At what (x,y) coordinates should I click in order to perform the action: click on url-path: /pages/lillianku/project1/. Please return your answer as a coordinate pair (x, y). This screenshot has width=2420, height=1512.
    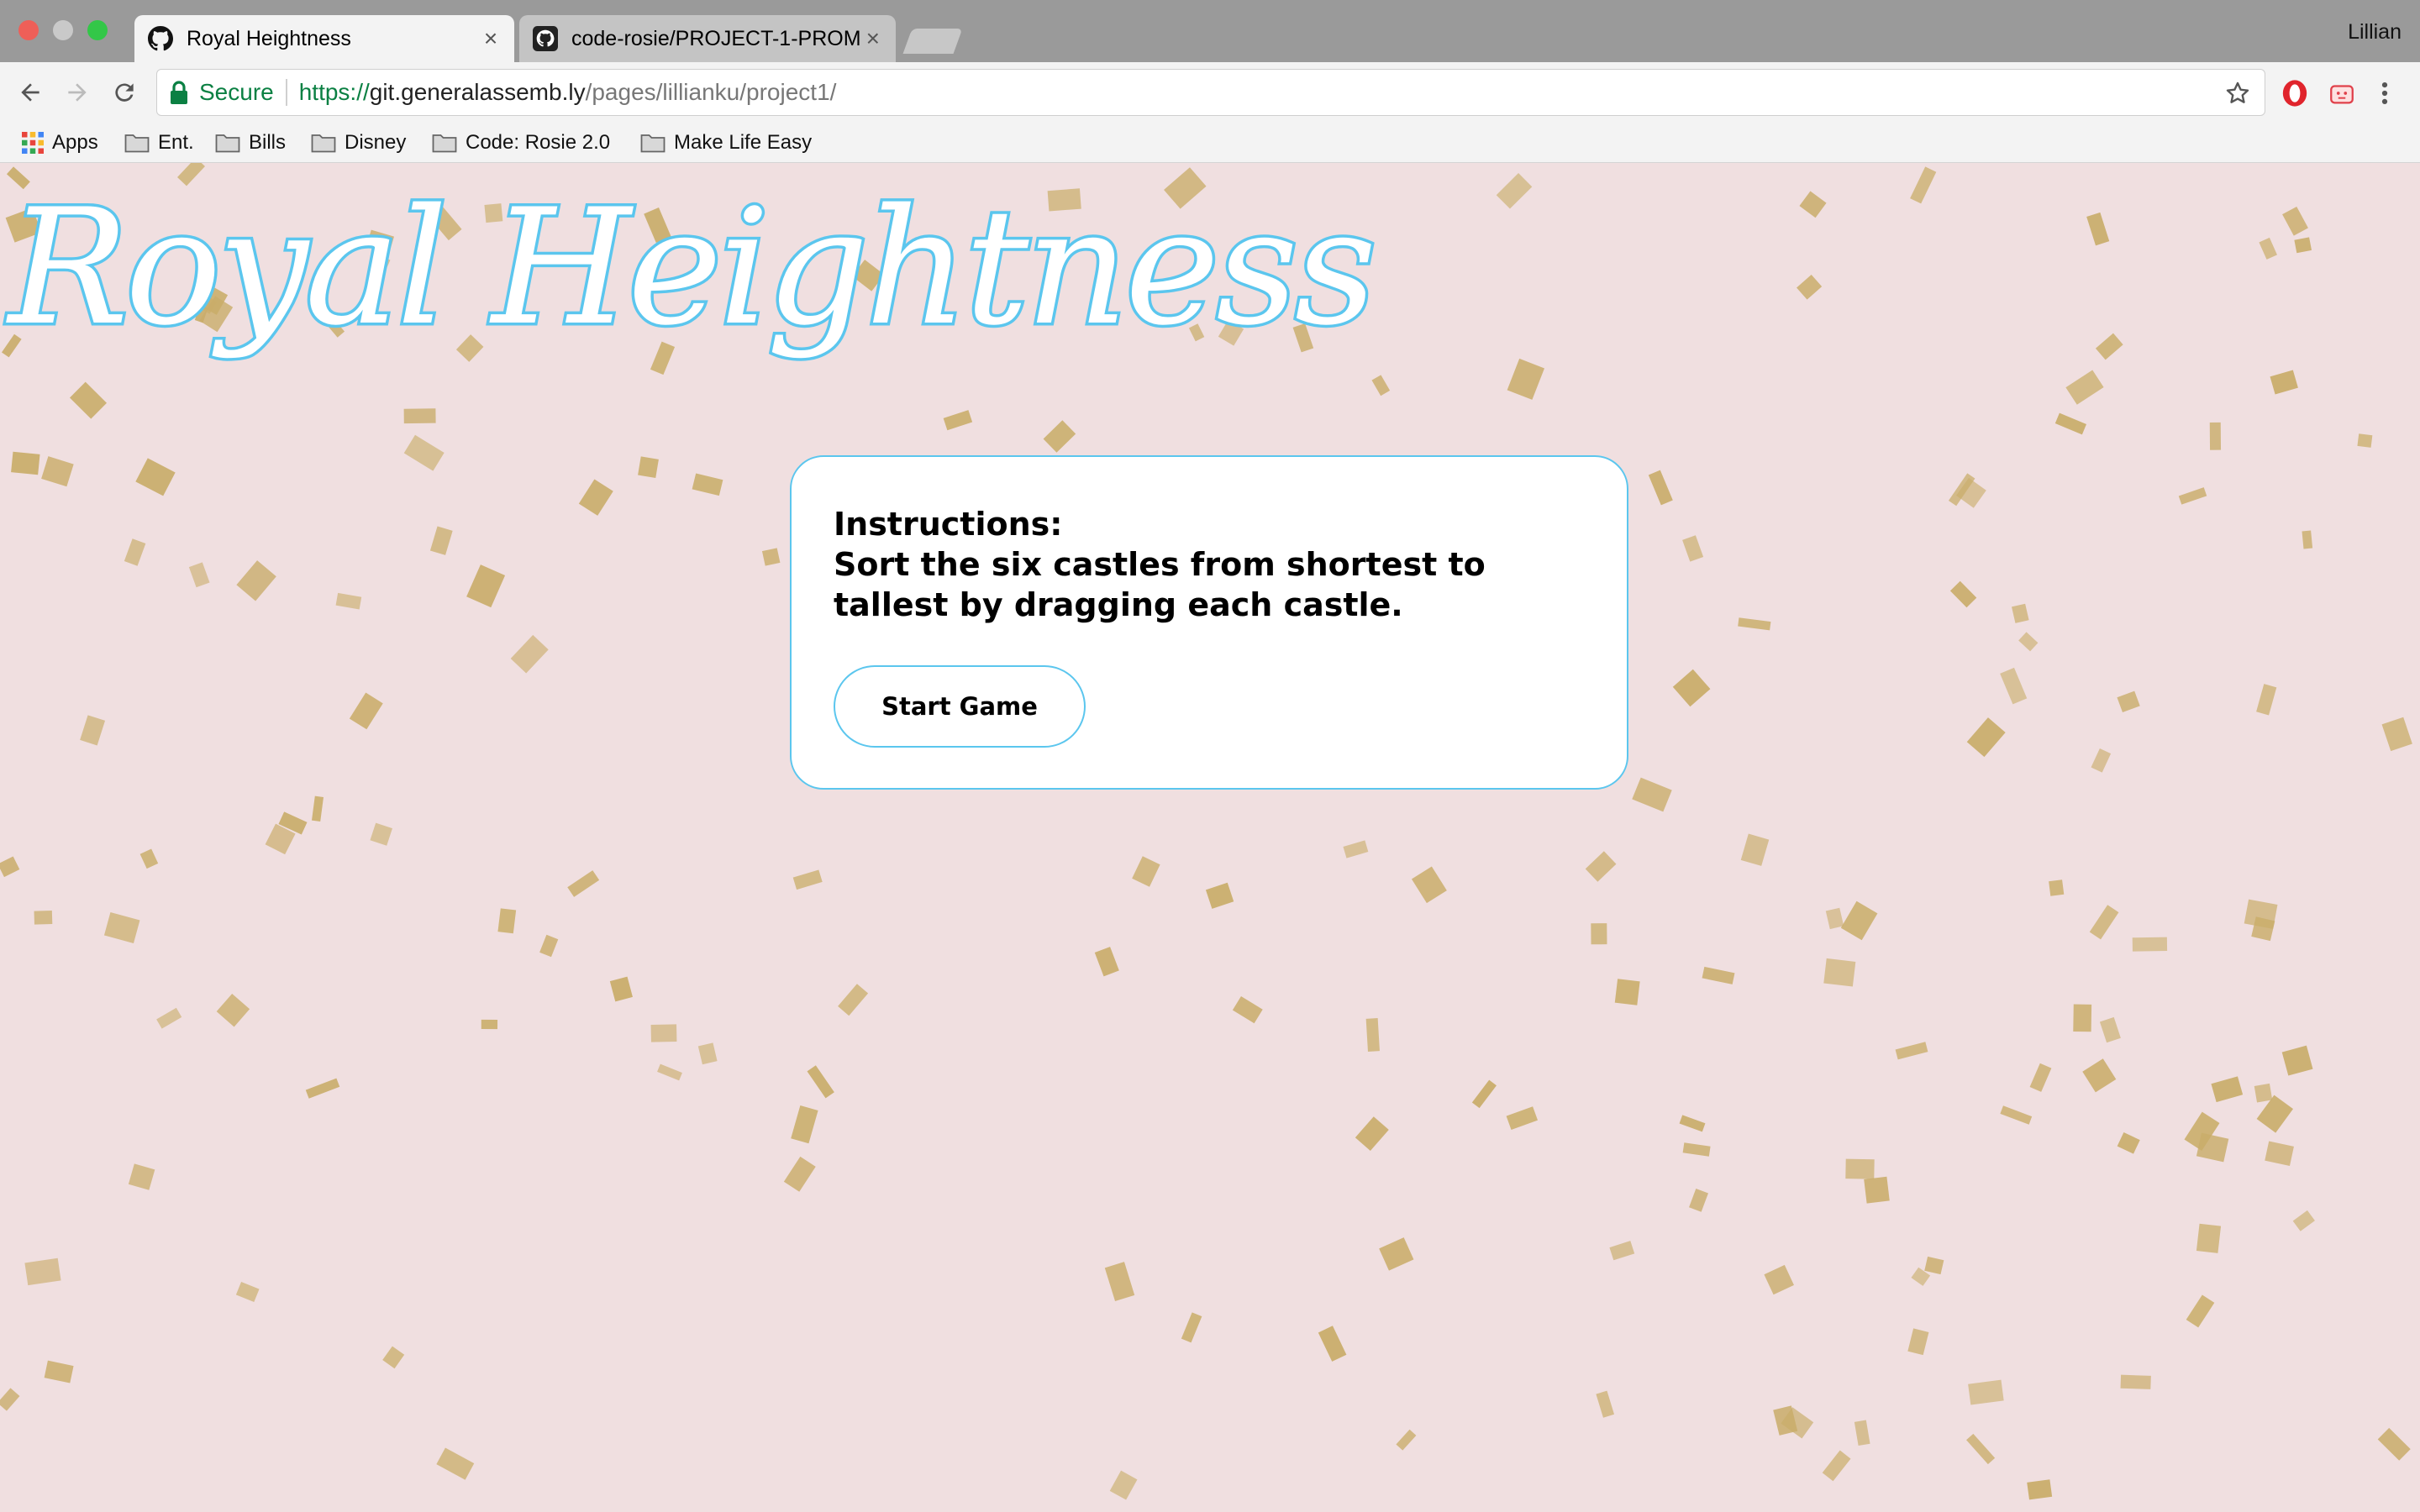
    Looking at the image, I should click on (711, 92).